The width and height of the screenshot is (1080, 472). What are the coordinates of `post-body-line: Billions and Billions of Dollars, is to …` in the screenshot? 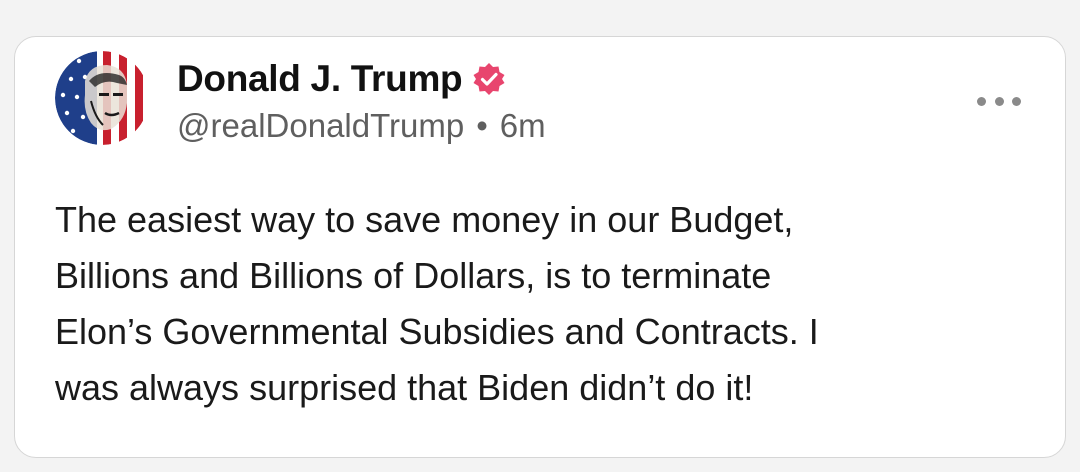 It's located at (413, 275).